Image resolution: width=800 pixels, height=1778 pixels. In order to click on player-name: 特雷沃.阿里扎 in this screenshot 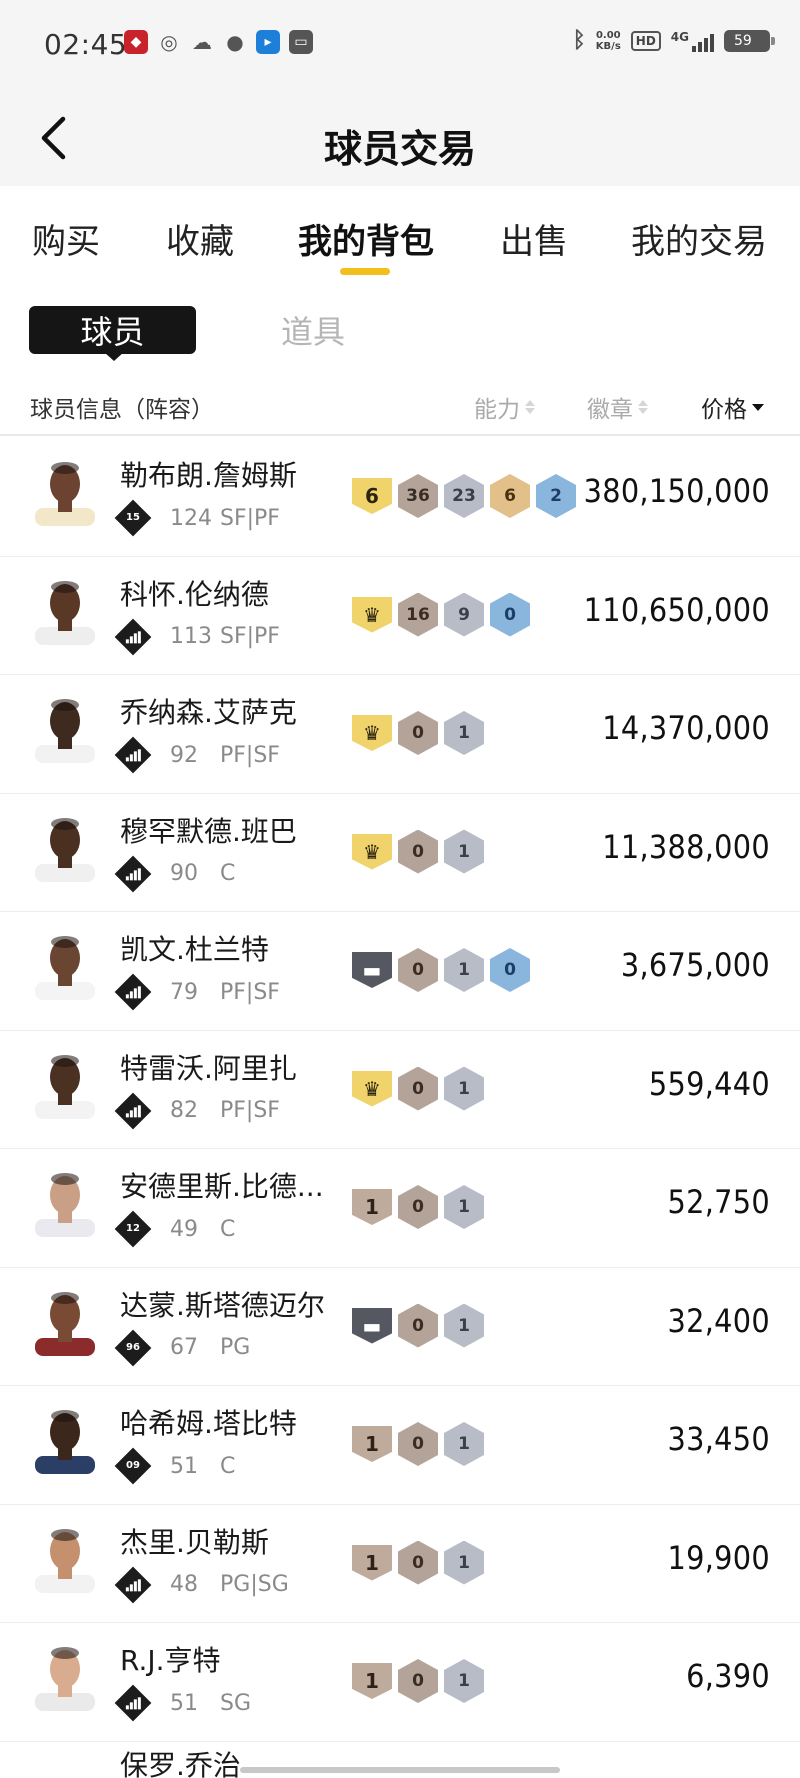, I will do `click(208, 1068)`.